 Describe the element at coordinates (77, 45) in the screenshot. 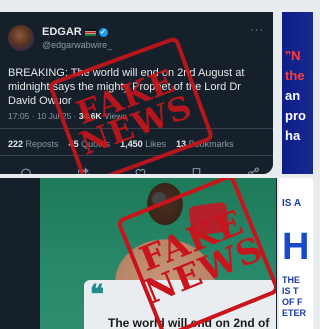

I see `handle: @edgarwabwire_` at that location.